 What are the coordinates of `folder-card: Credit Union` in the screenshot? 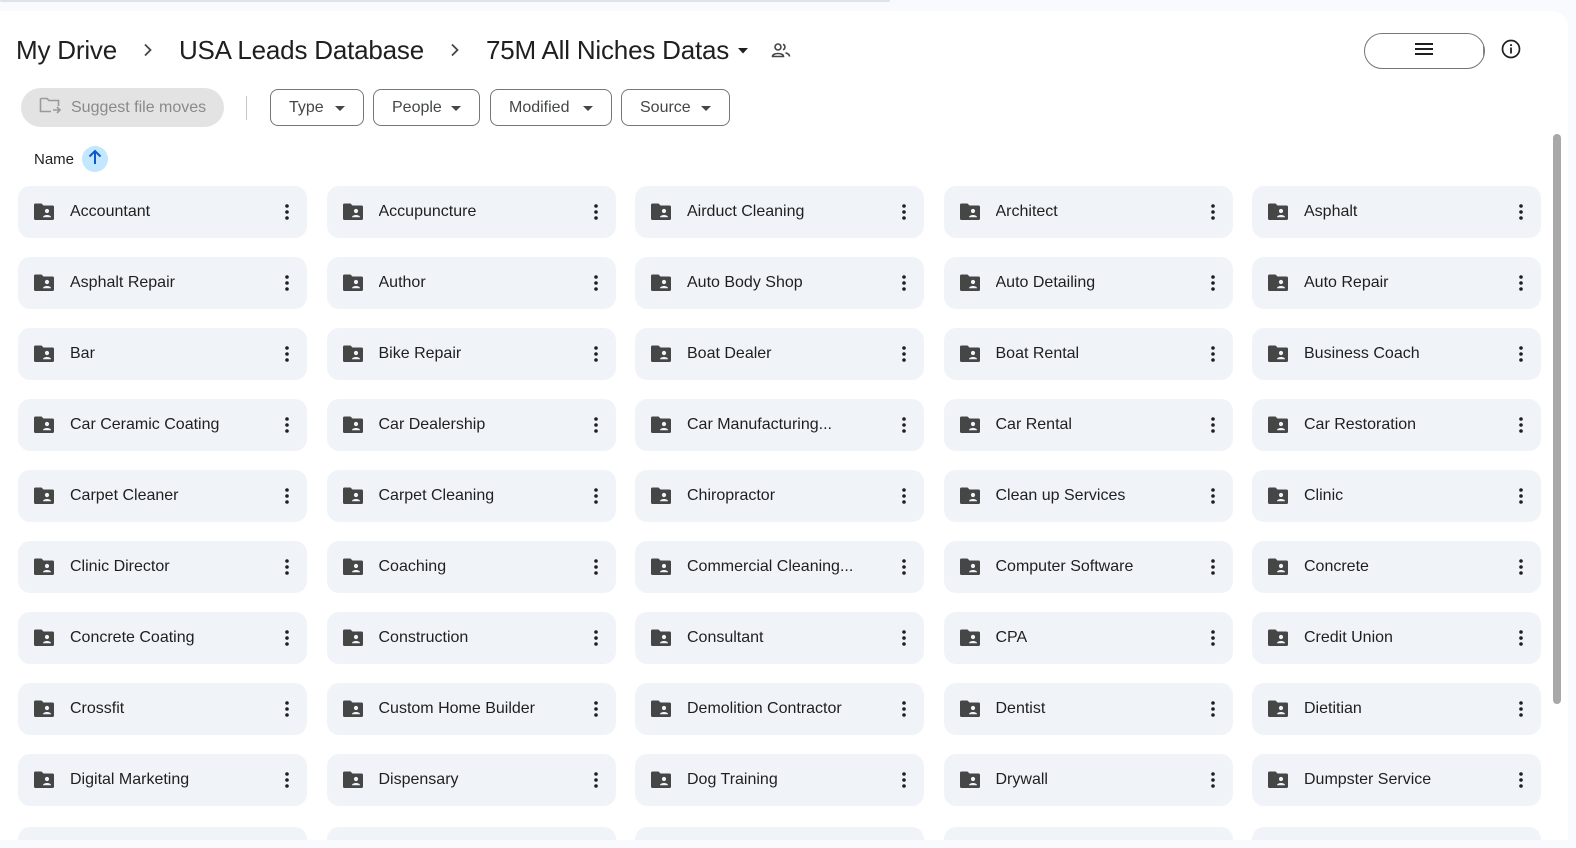 It's located at (1396, 638).